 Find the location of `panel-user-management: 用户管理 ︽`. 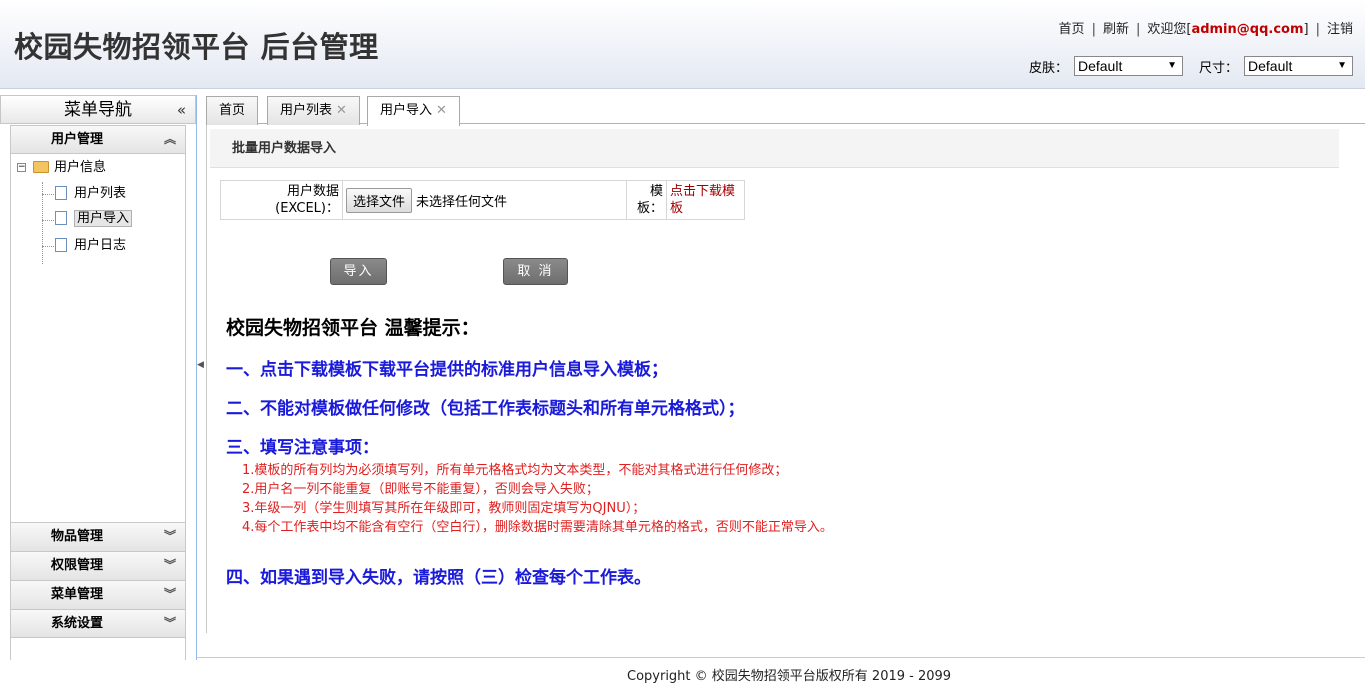

panel-user-management: 用户管理 ︽ is located at coordinates (98, 139).